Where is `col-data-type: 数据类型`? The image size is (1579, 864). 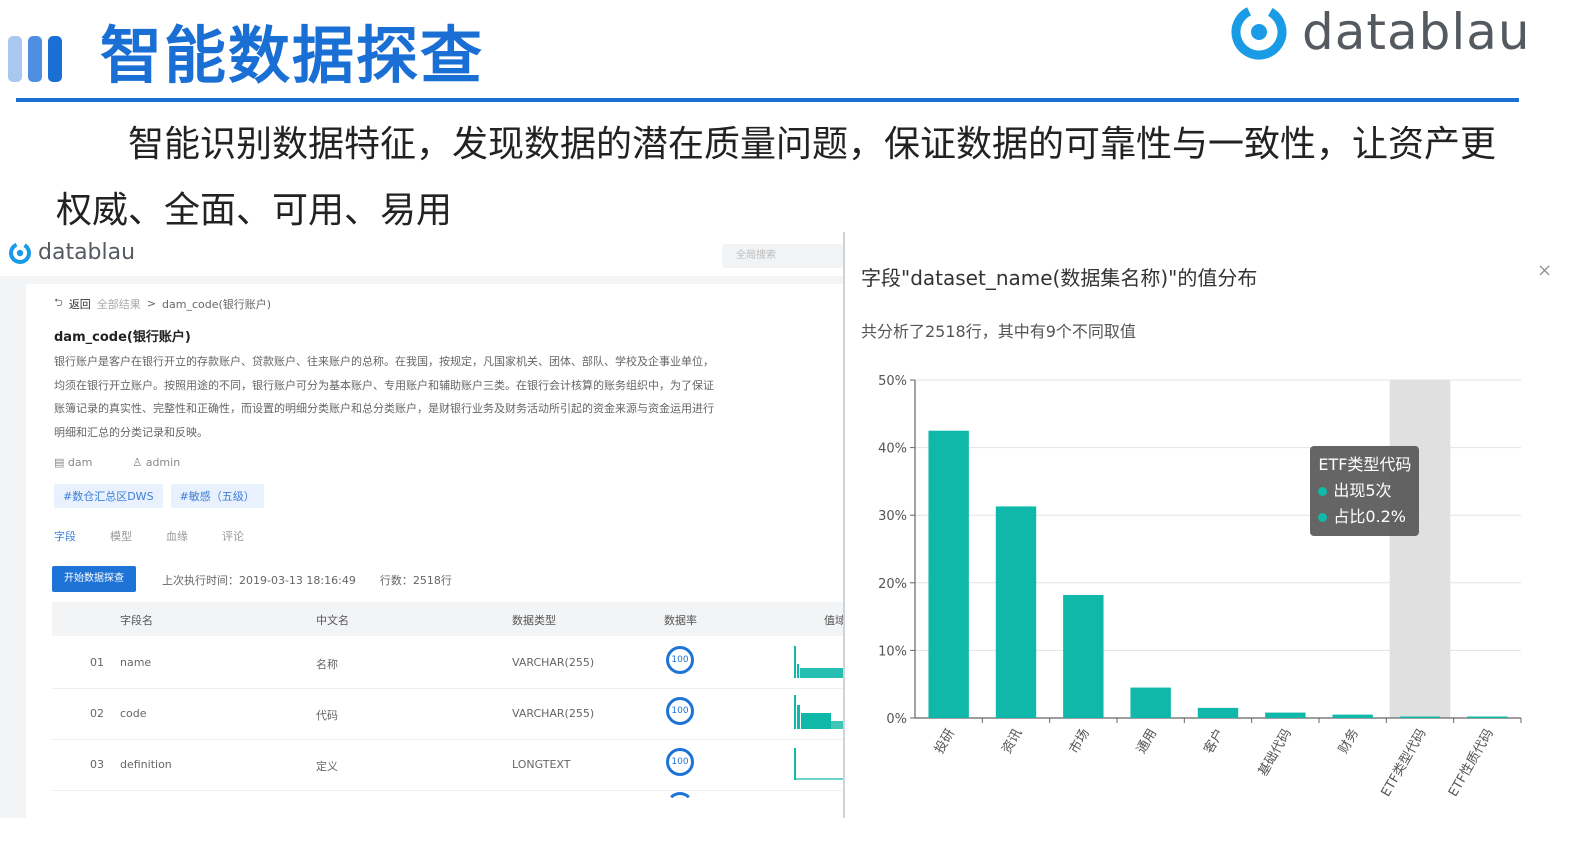 col-data-type: 数据类型 is located at coordinates (534, 620).